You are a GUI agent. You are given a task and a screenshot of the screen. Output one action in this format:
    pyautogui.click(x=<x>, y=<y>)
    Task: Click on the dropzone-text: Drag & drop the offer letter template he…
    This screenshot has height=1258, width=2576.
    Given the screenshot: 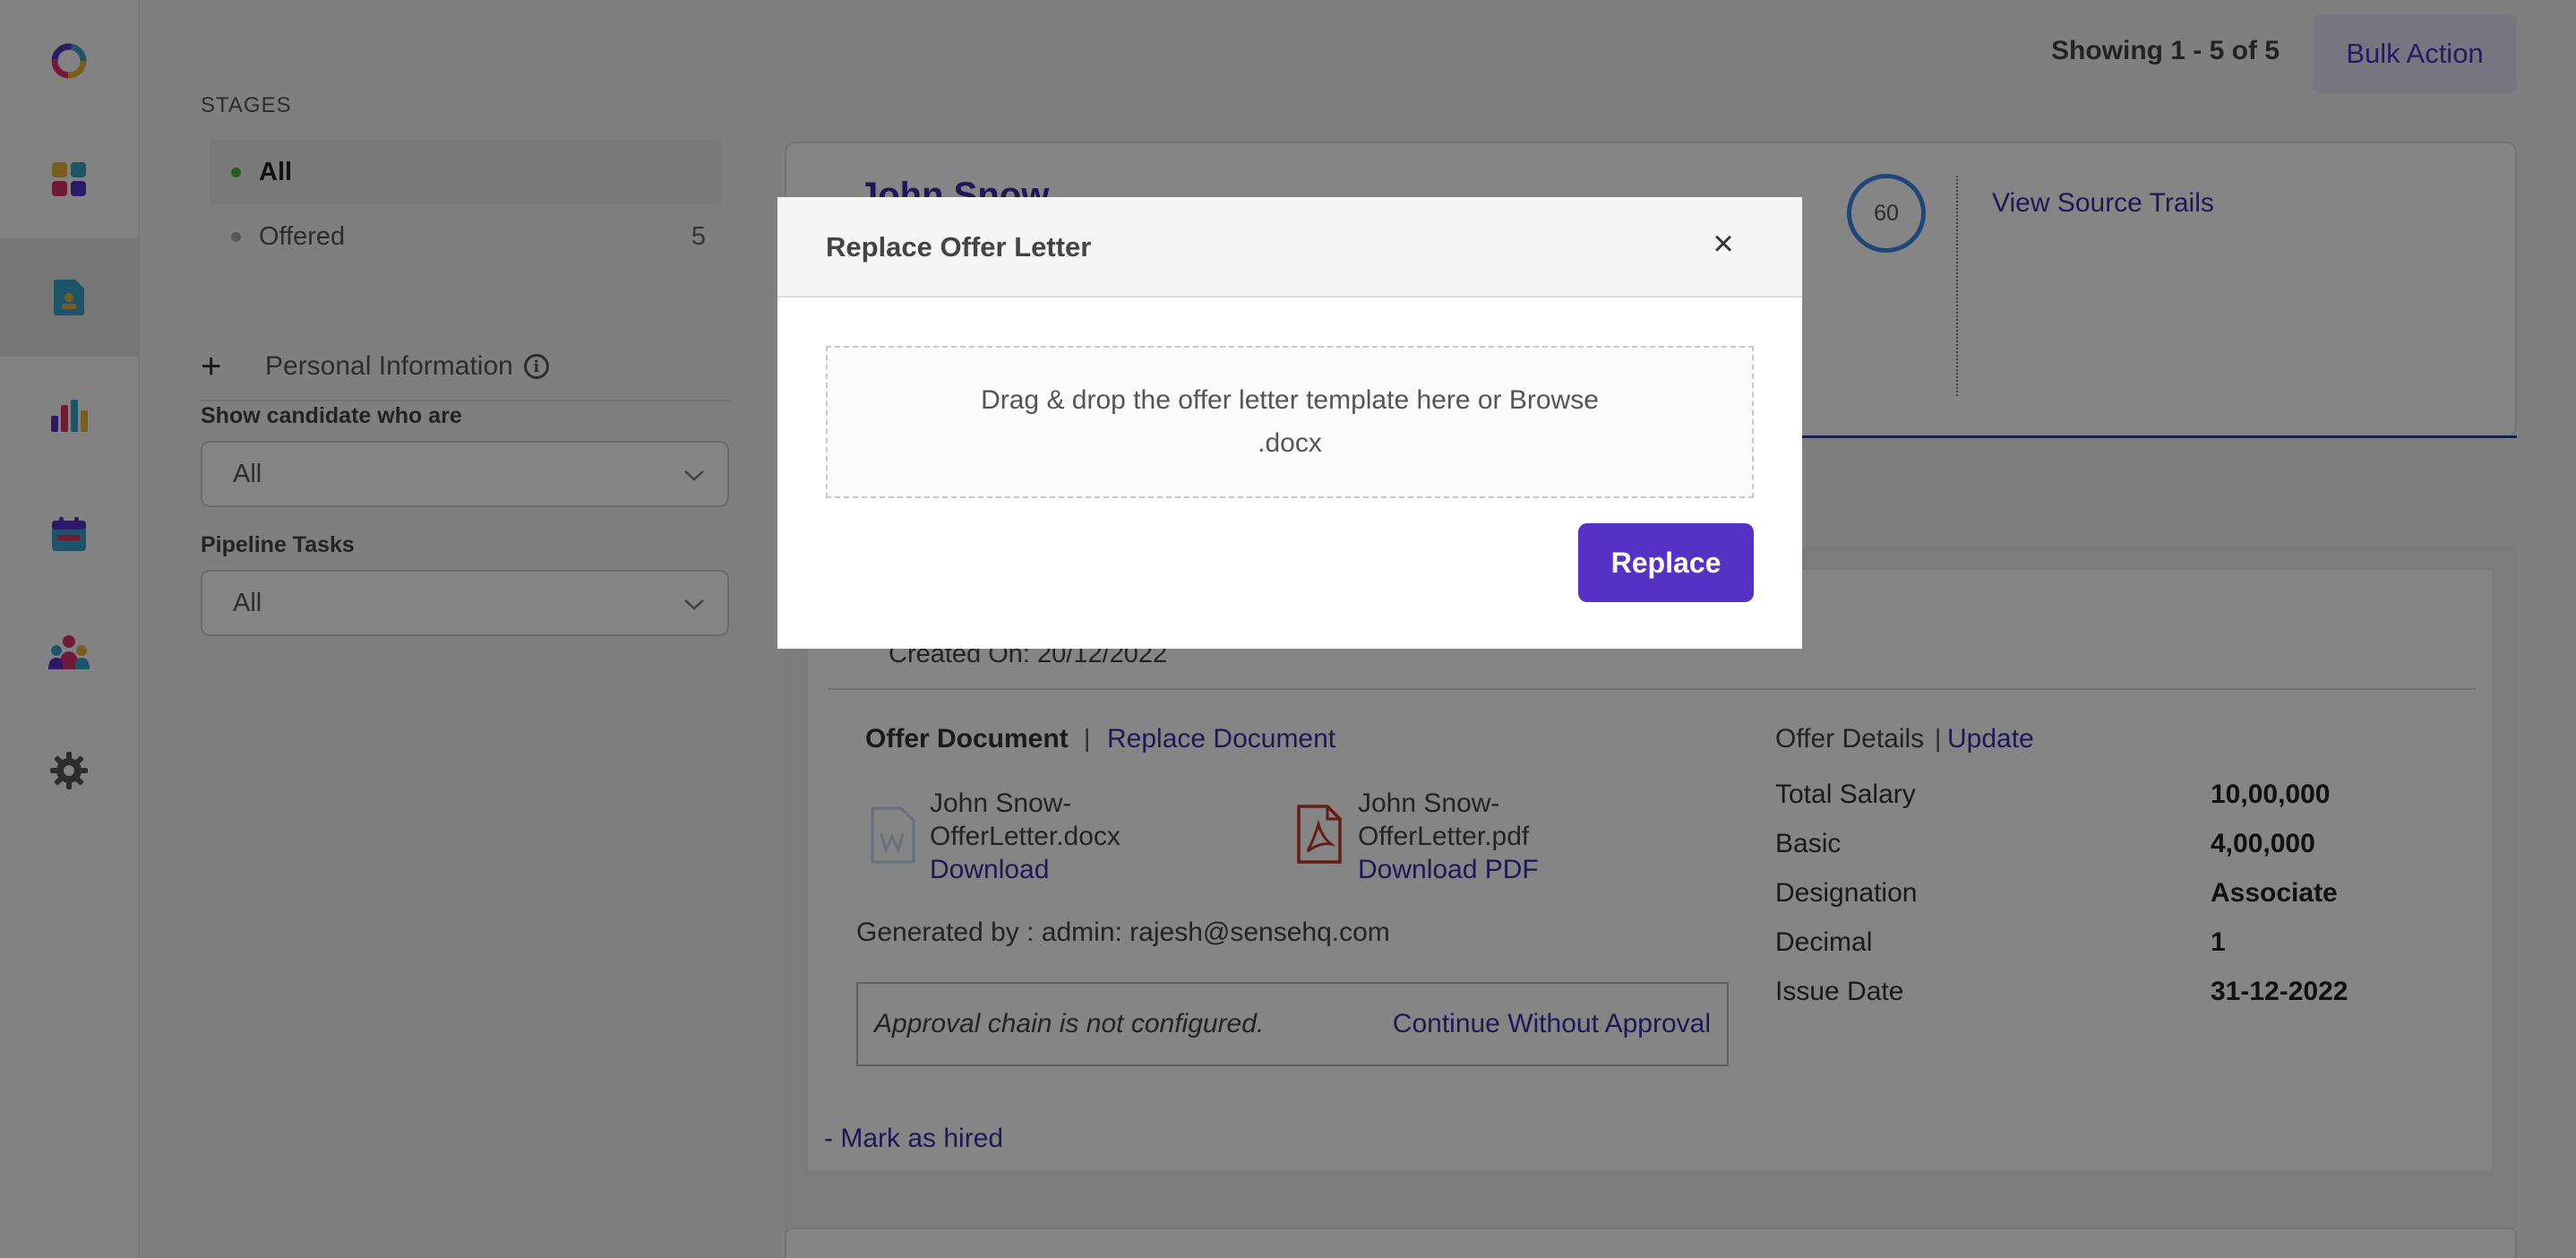 What is the action you would take?
    pyautogui.click(x=1290, y=400)
    